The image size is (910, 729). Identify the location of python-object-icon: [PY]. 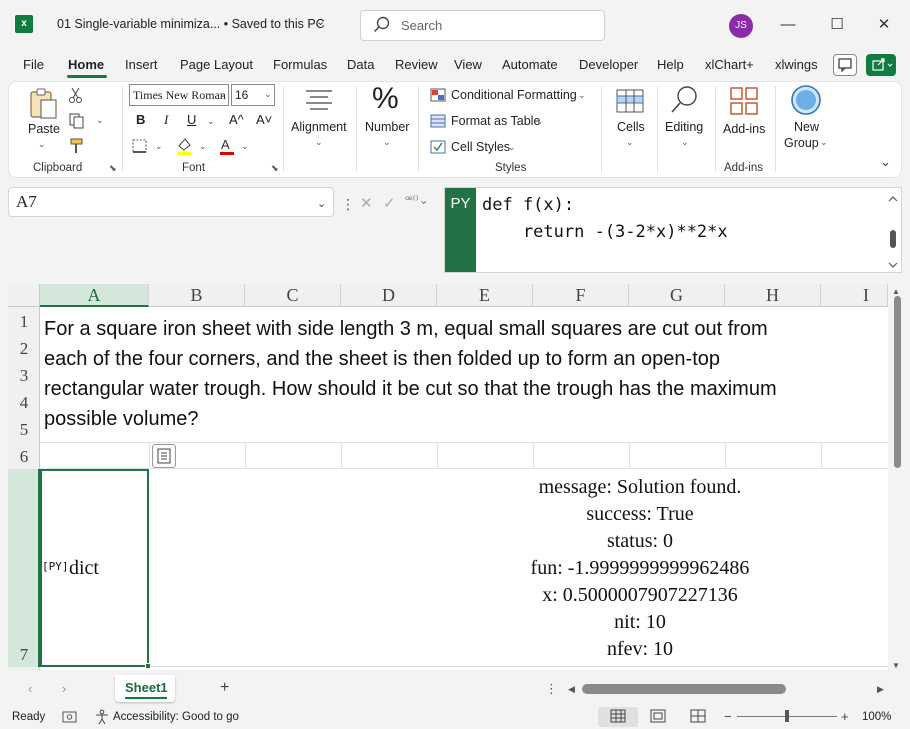
(55, 566).